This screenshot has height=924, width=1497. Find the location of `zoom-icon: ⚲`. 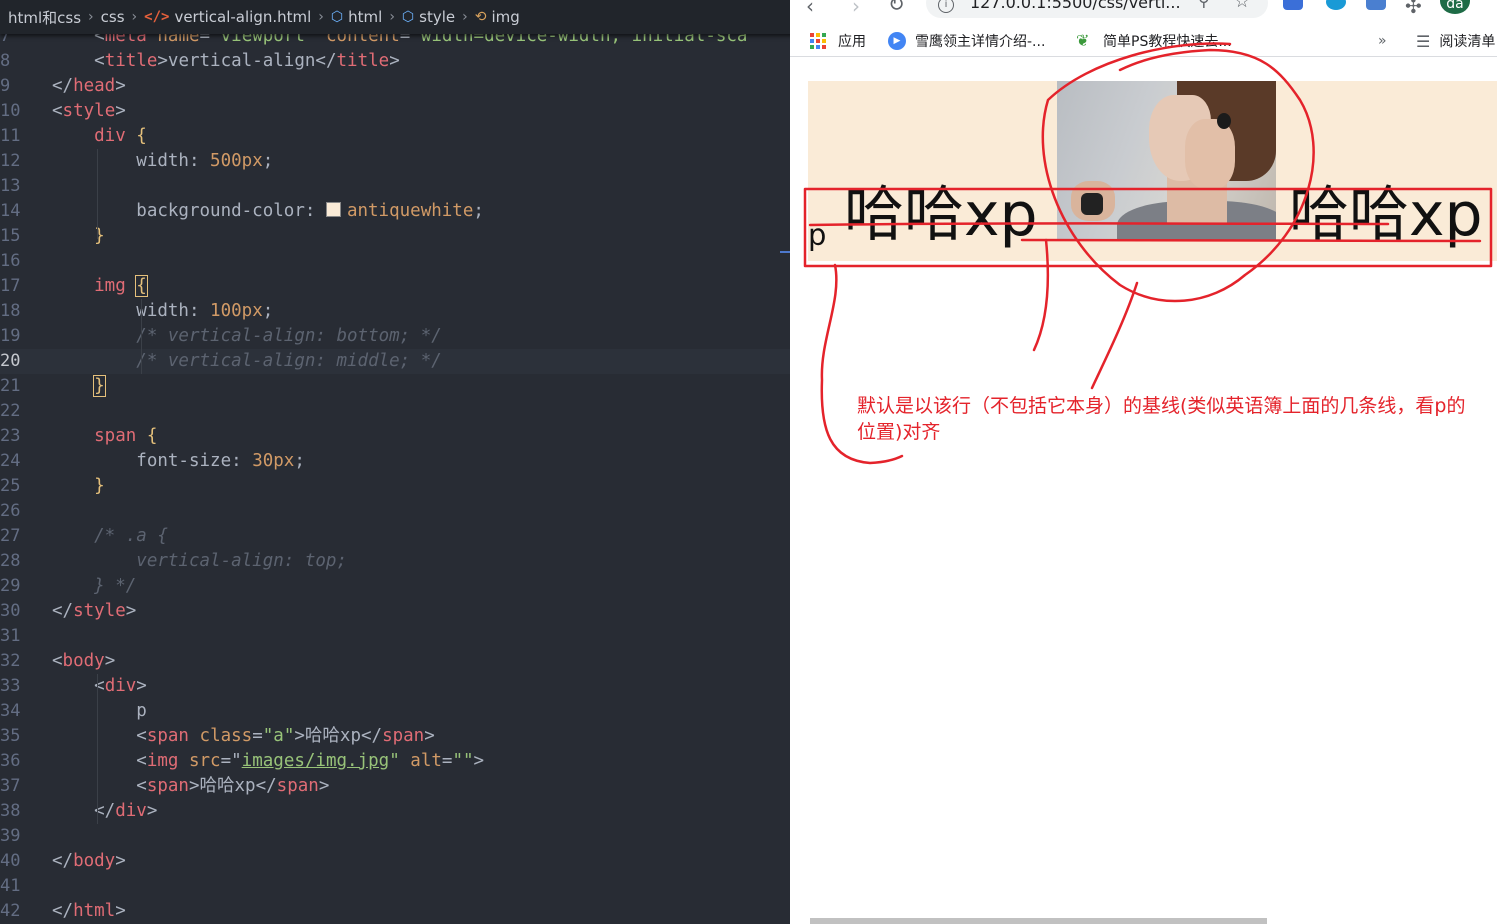

zoom-icon: ⚲ is located at coordinates (1204, 5).